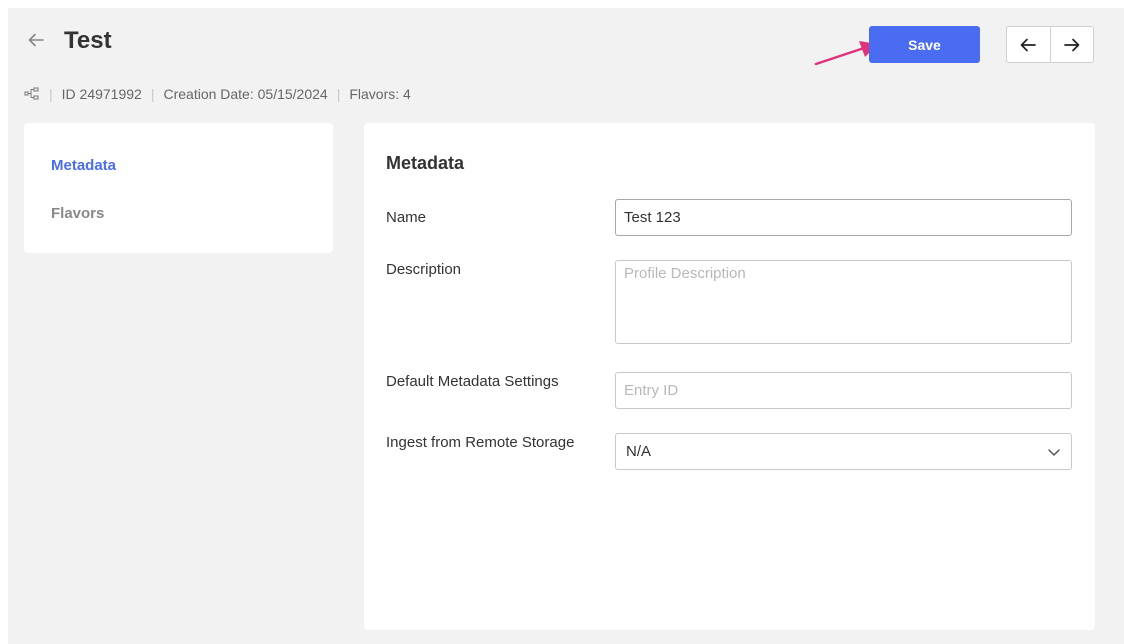  Describe the element at coordinates (425, 163) in the screenshot. I see `section-title: Metadata` at that location.